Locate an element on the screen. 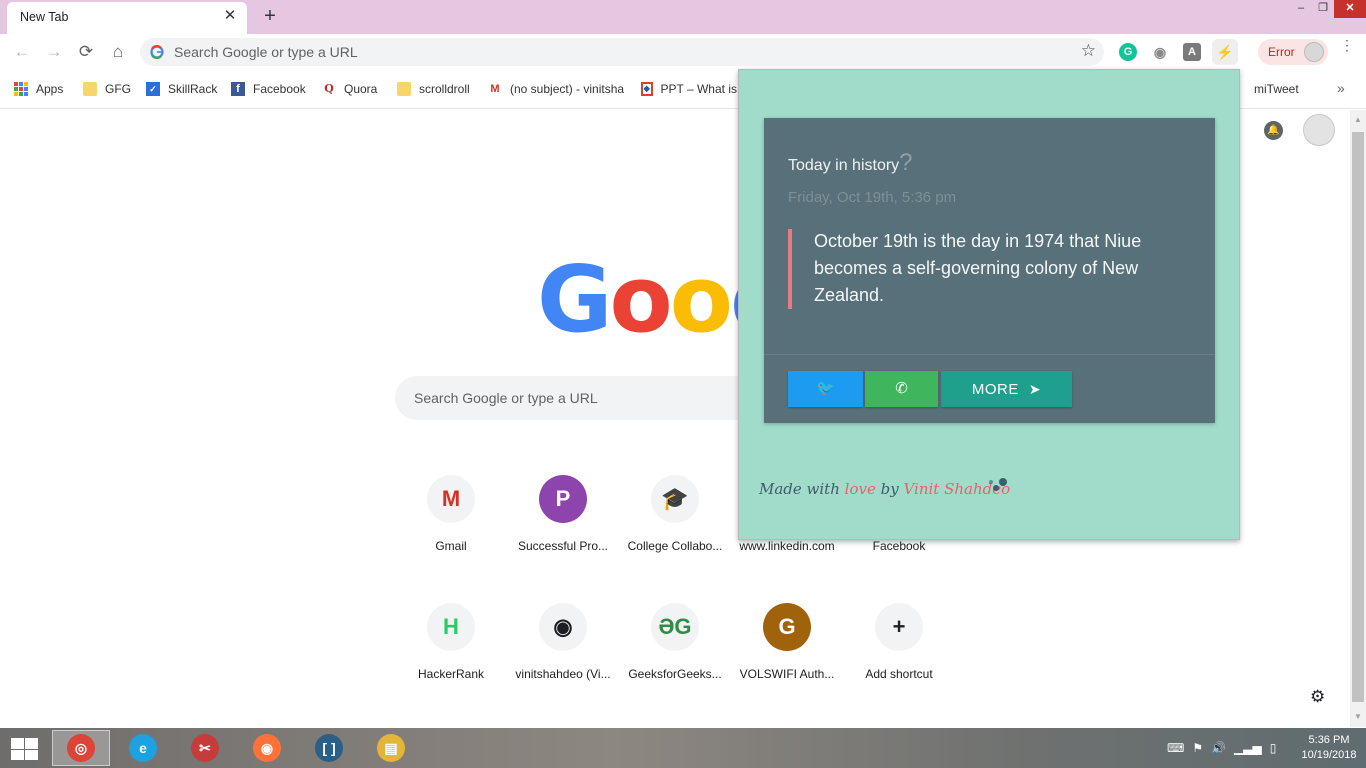  taskbar-app-icon: ✂ is located at coordinates (205, 748).